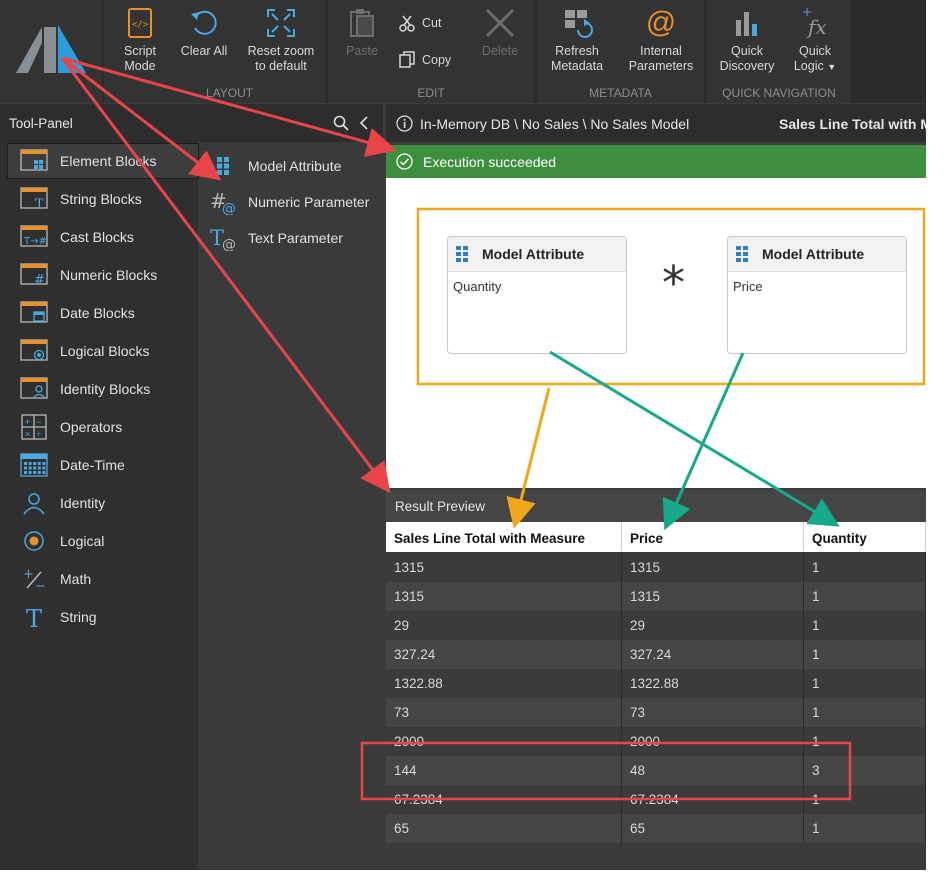 Image resolution: width=948 pixels, height=893 pixels. Describe the element at coordinates (404, 123) in the screenshot. I see `info-icon` at that location.